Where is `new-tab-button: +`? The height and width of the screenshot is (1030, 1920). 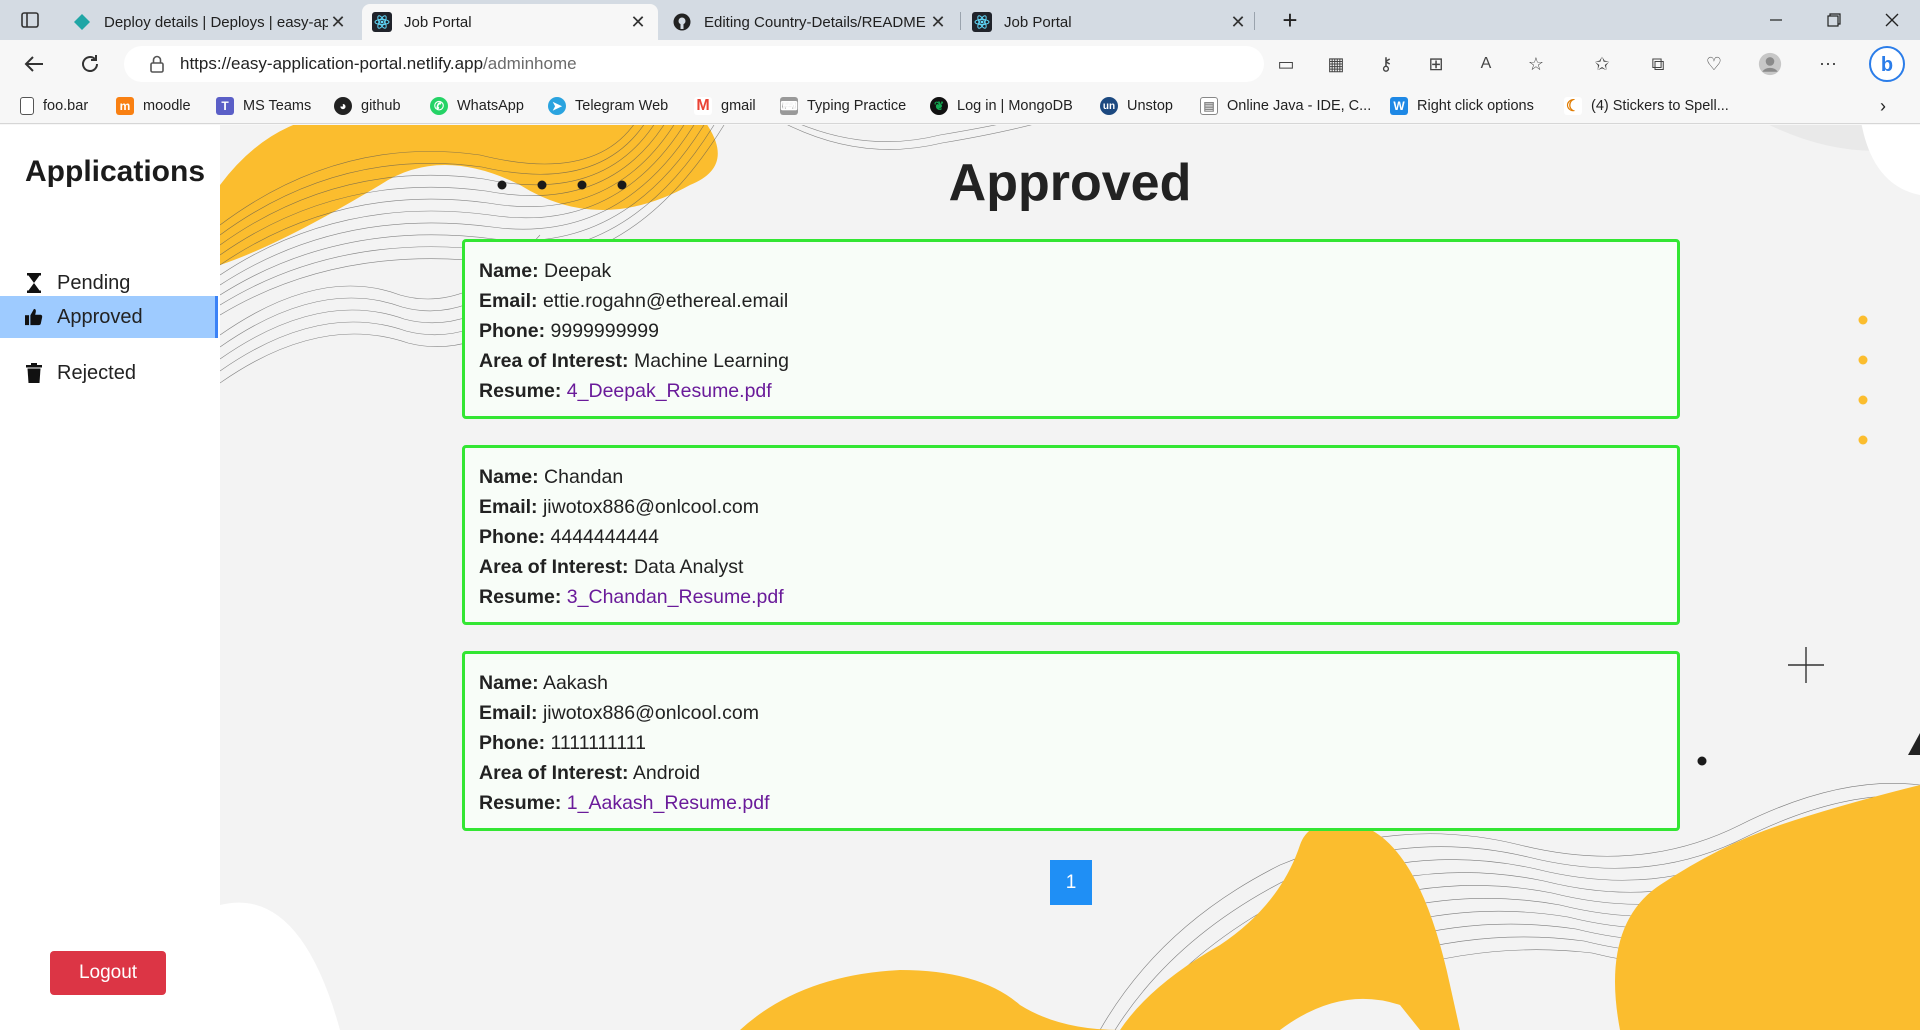 new-tab-button: + is located at coordinates (1290, 20).